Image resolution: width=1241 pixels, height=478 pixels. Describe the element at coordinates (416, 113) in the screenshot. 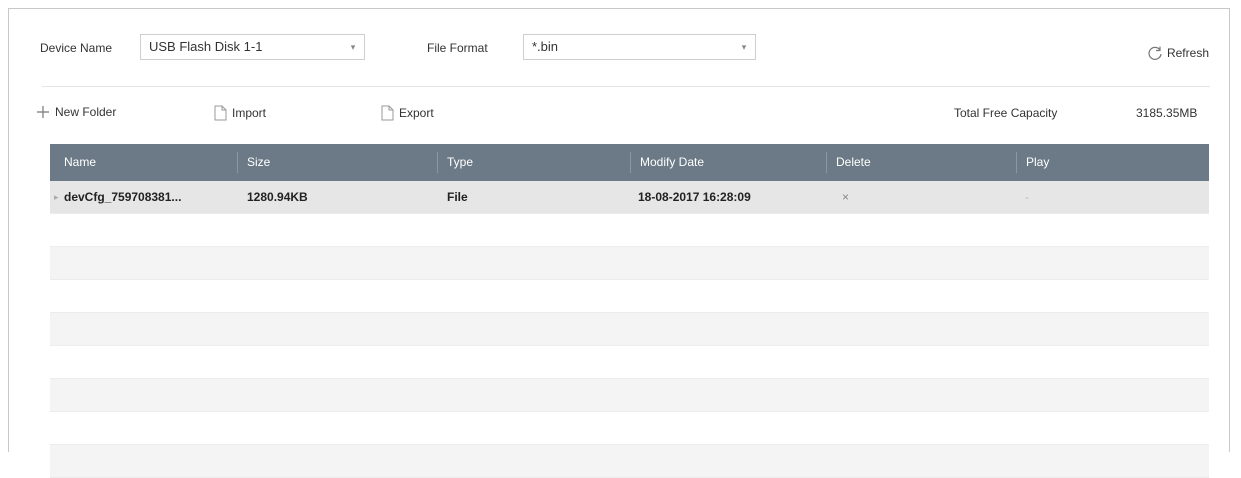

I see `export-label: Export` at that location.